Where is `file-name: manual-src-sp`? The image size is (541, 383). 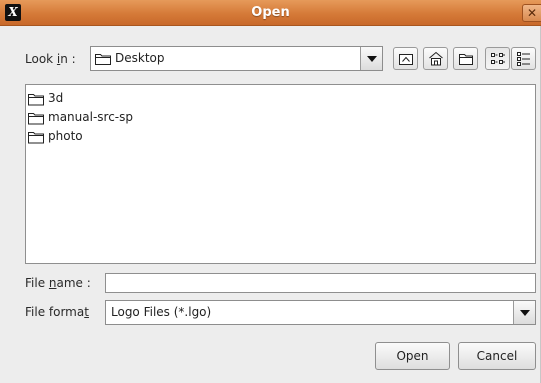 file-name: manual-src-sp is located at coordinates (90, 117).